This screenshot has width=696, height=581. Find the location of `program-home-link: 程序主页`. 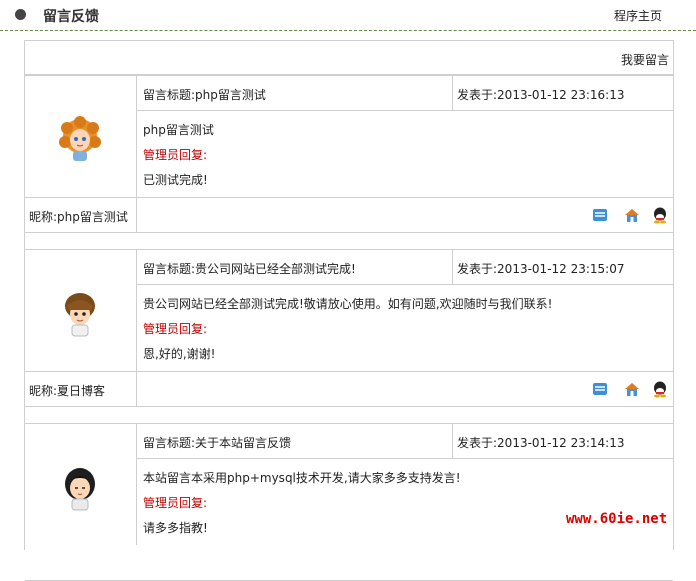

program-home-link: 程序主页 is located at coordinates (638, 15).